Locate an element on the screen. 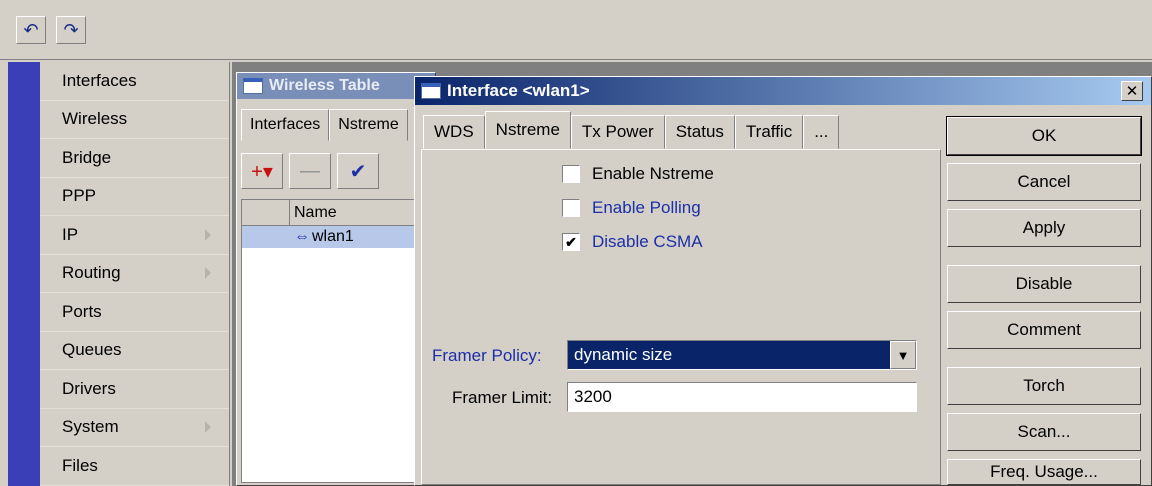 This screenshot has height=486, width=1152. sidebar-item-ports: Ports is located at coordinates (134, 312).